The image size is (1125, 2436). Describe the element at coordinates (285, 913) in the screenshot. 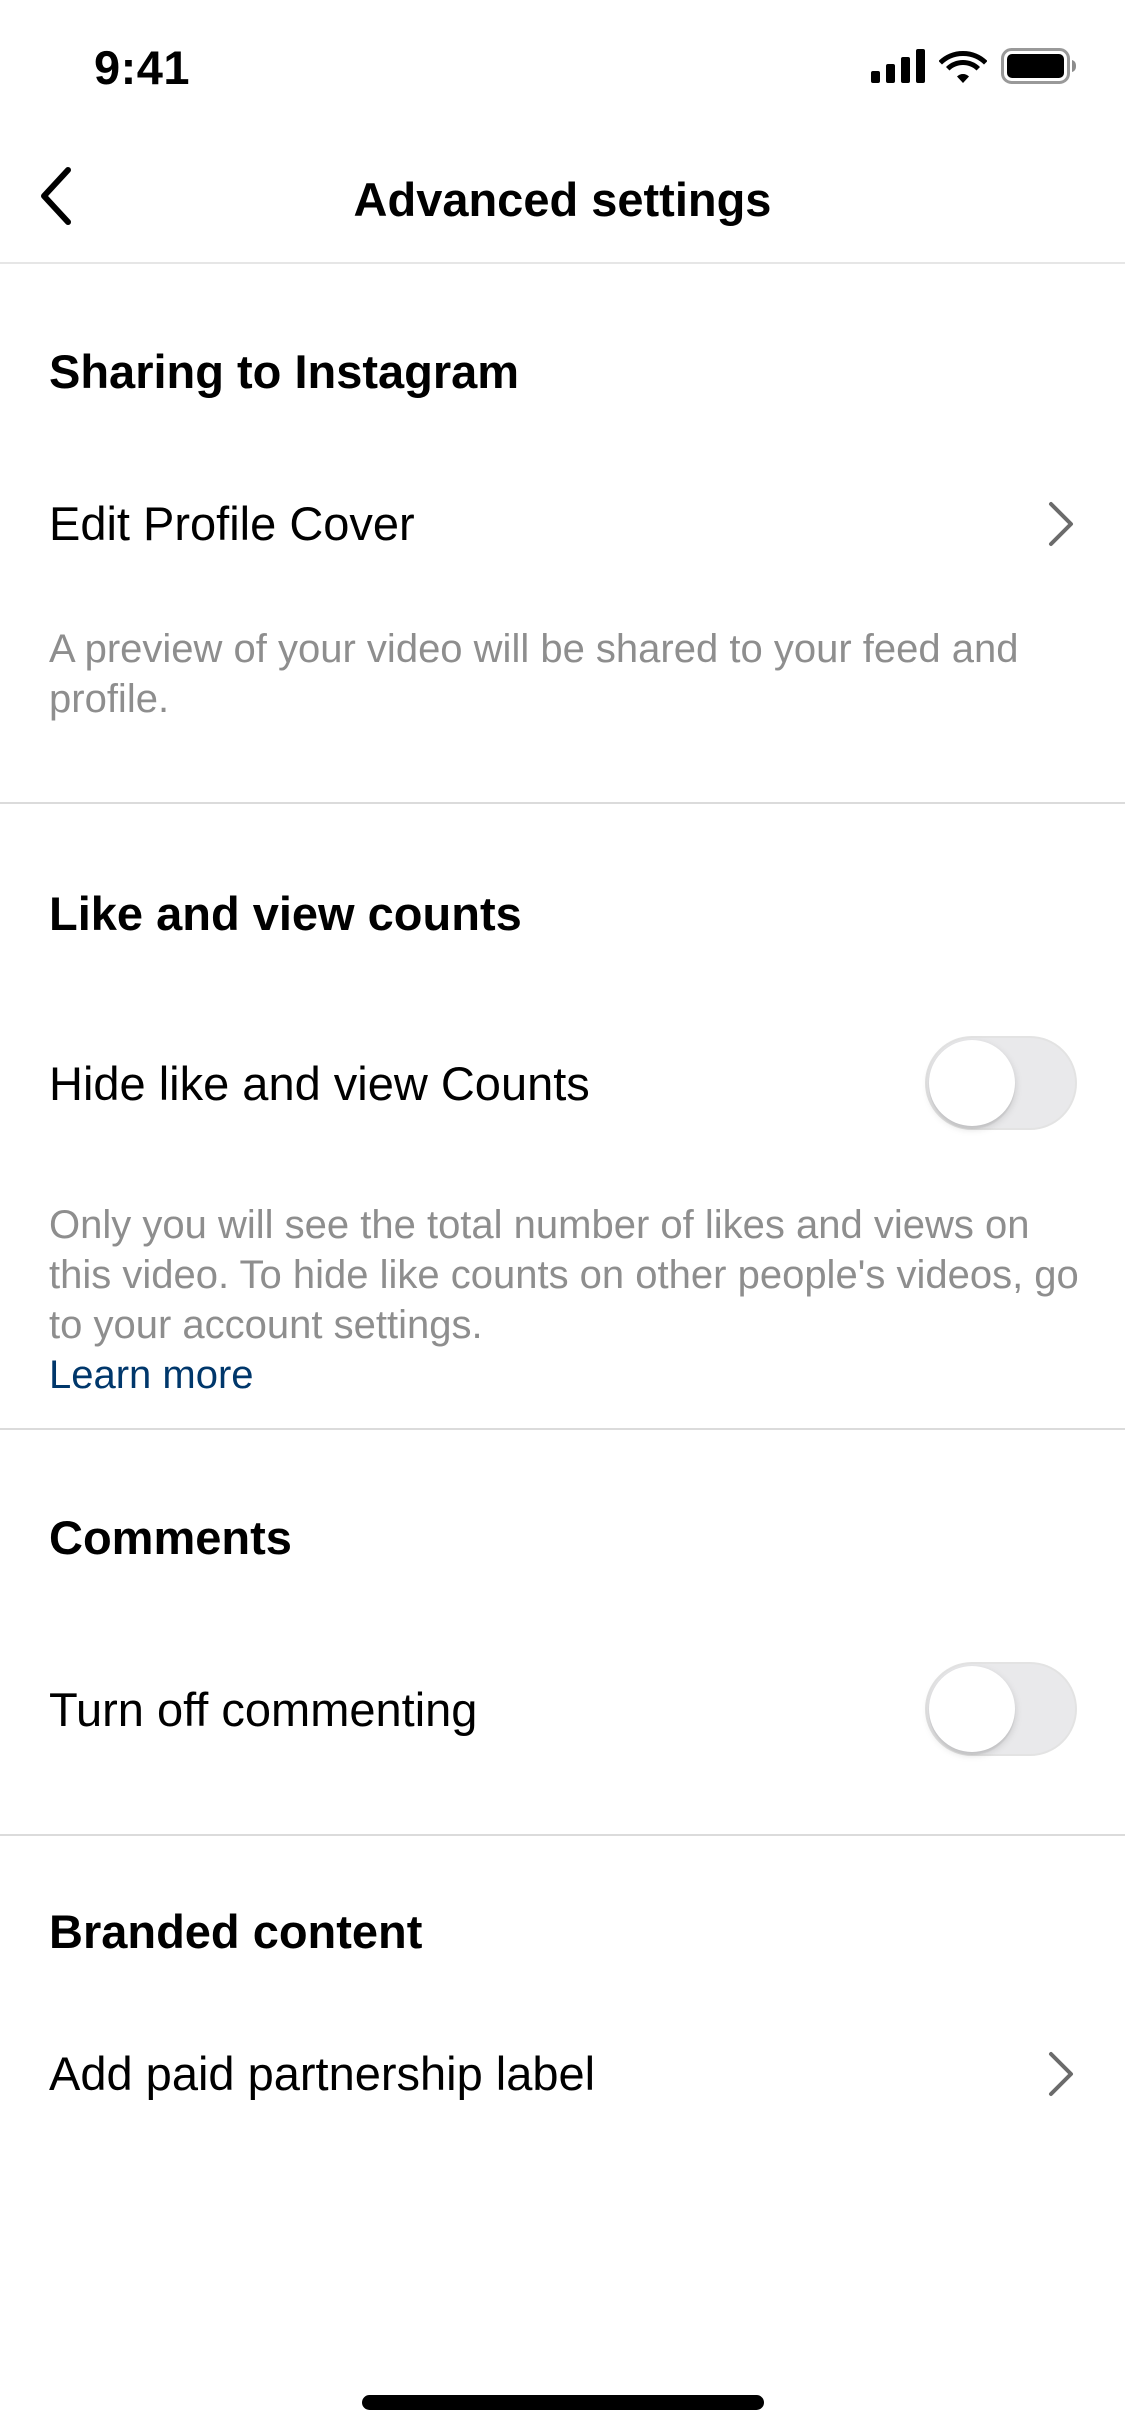

I see `section-heading-counts: Like and view counts` at that location.